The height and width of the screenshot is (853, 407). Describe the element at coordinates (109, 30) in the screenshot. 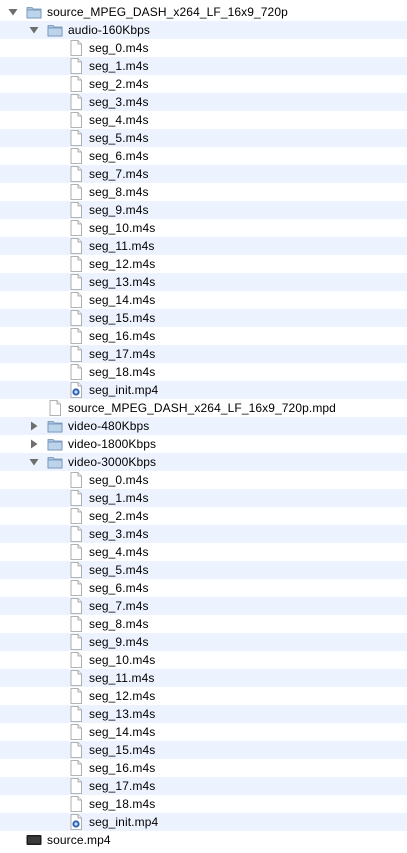

I see `folder-name: audio-160Kbps` at that location.